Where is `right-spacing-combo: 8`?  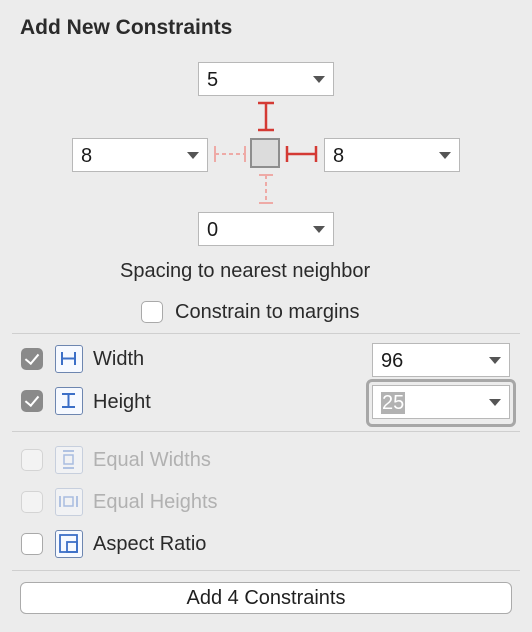
right-spacing-combo: 8 is located at coordinates (392, 155).